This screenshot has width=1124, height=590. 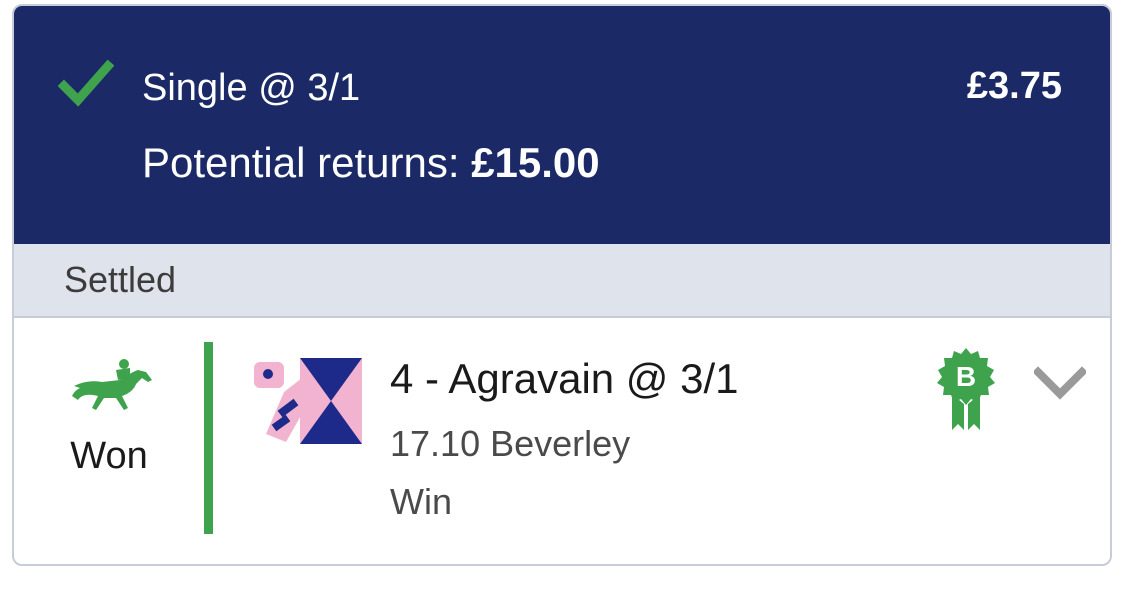 What do you see at coordinates (112, 384) in the screenshot?
I see `horse-racing-icon` at bounding box center [112, 384].